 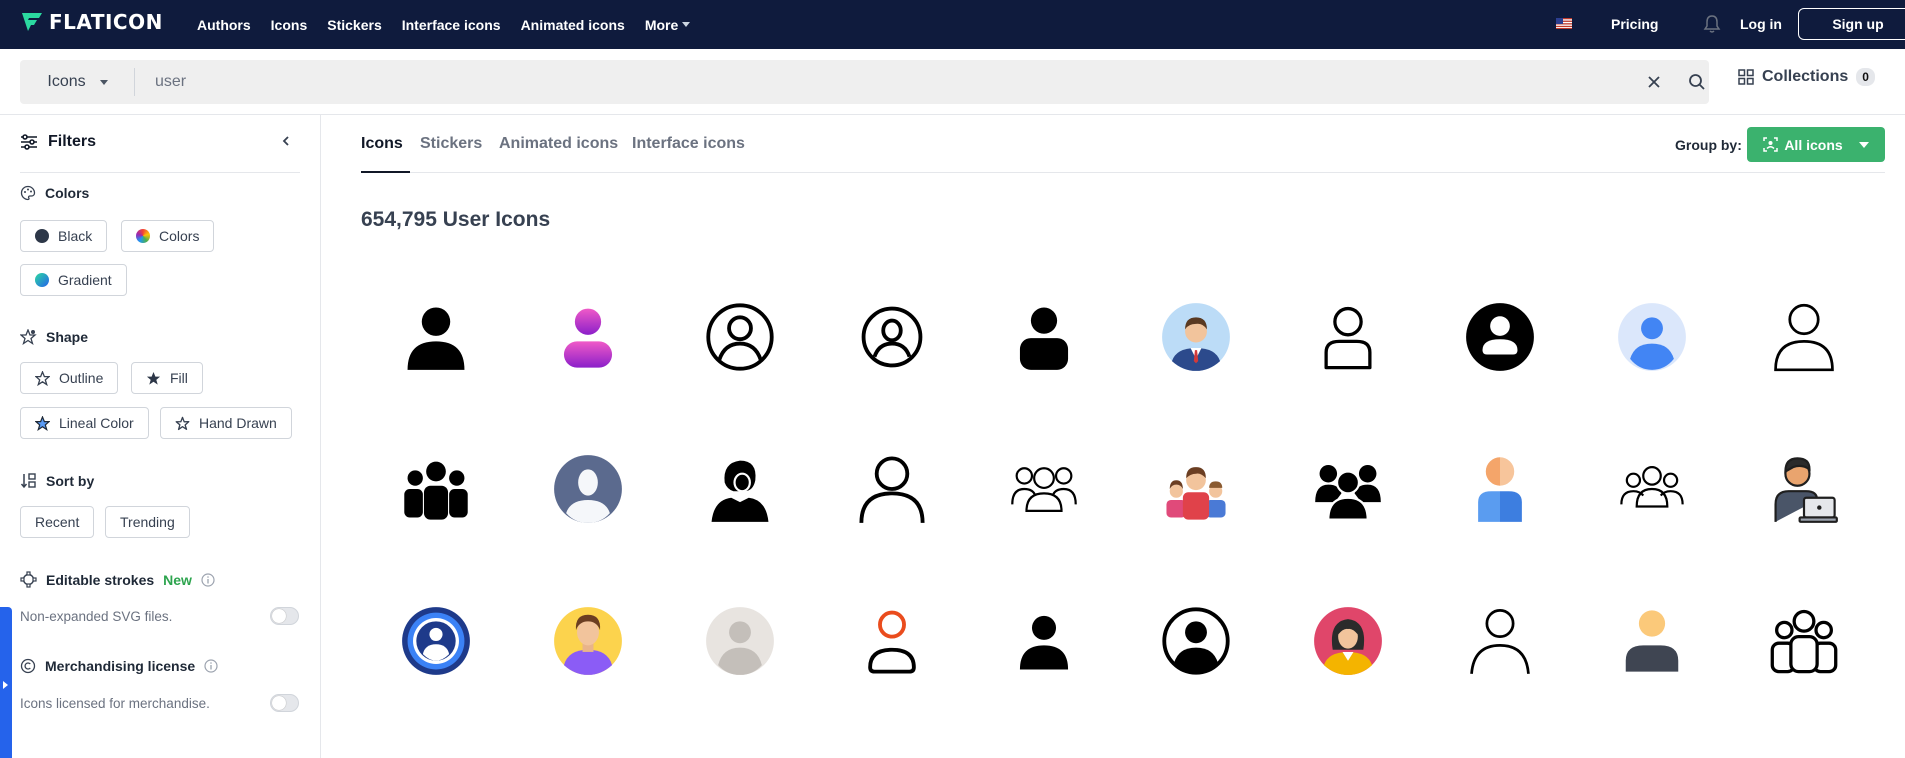 I want to click on nav-more: More, so click(x=667, y=24).